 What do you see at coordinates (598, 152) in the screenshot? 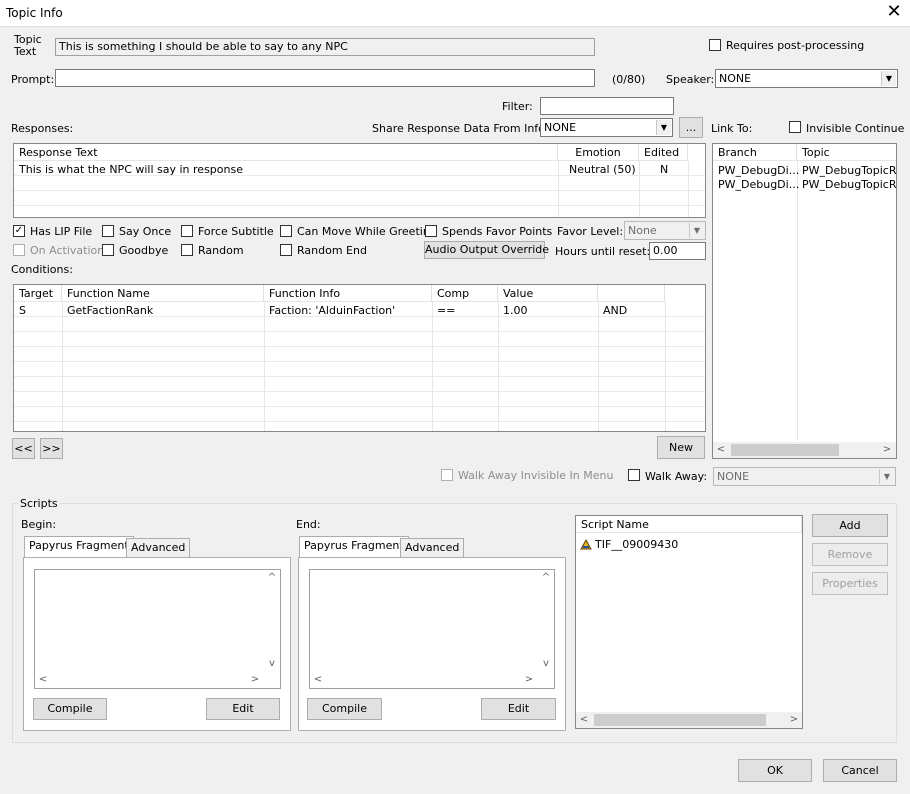
I see `column-header-emotion: Emotion` at bounding box center [598, 152].